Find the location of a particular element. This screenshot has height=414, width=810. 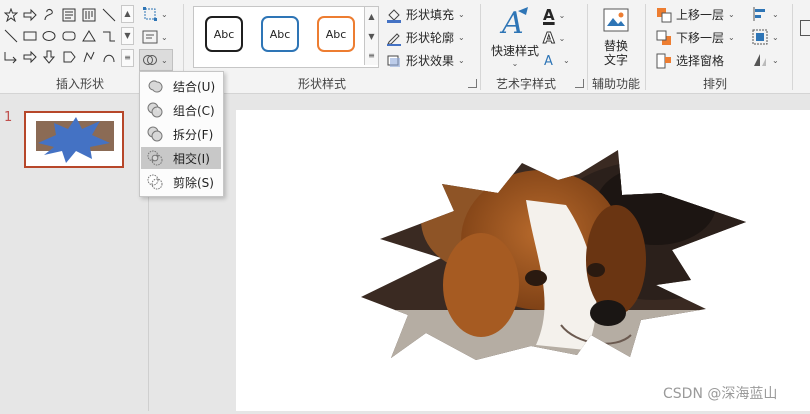

selection-pane-button: 选择窗格 is located at coordinates (690, 60).